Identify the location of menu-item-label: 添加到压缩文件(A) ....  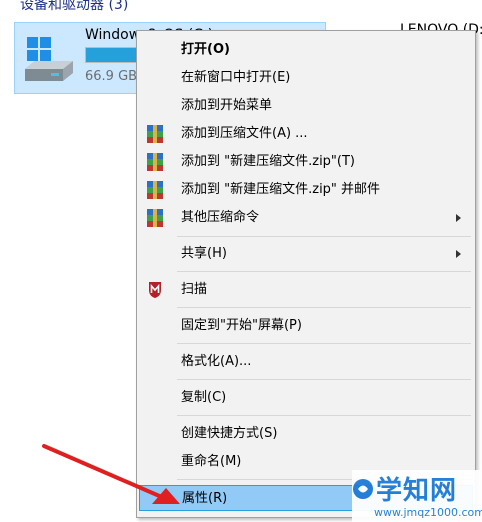
(244, 133).